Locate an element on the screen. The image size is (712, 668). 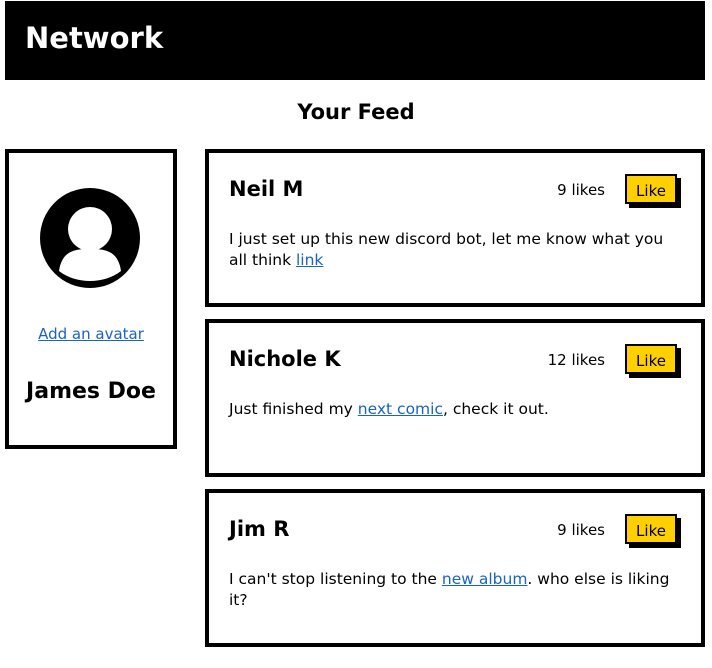
post-text: Just finished my is located at coordinates (293, 409).